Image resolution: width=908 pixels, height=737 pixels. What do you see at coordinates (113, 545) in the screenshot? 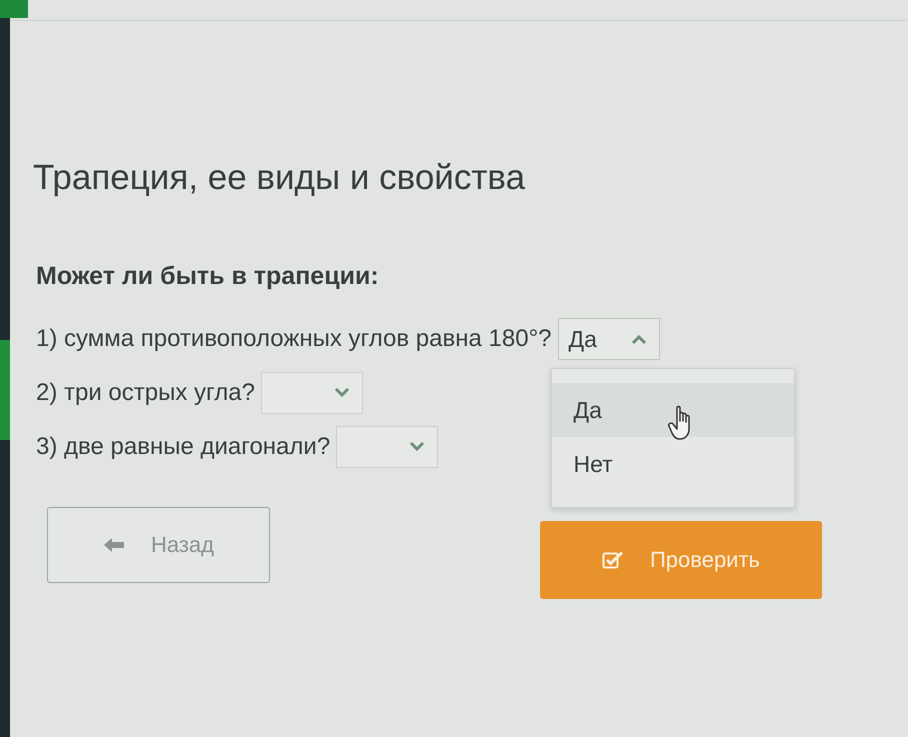
I see `arrow-left-icon` at bounding box center [113, 545].